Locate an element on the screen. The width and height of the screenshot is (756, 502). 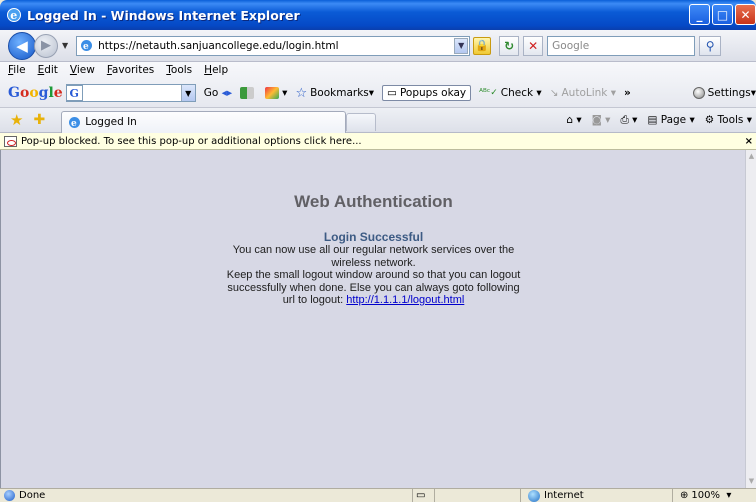
globe-icon is located at coordinates (534, 495).